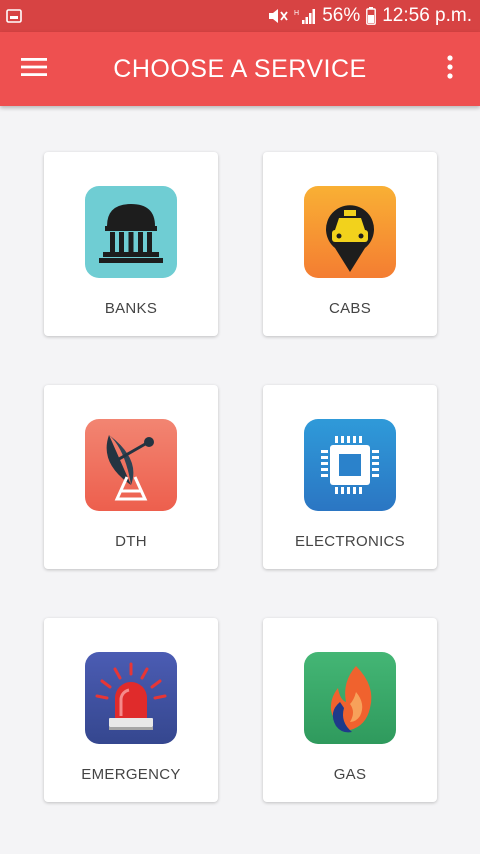 Image resolution: width=480 pixels, height=854 pixels. I want to click on service-label: DTH, so click(131, 541).